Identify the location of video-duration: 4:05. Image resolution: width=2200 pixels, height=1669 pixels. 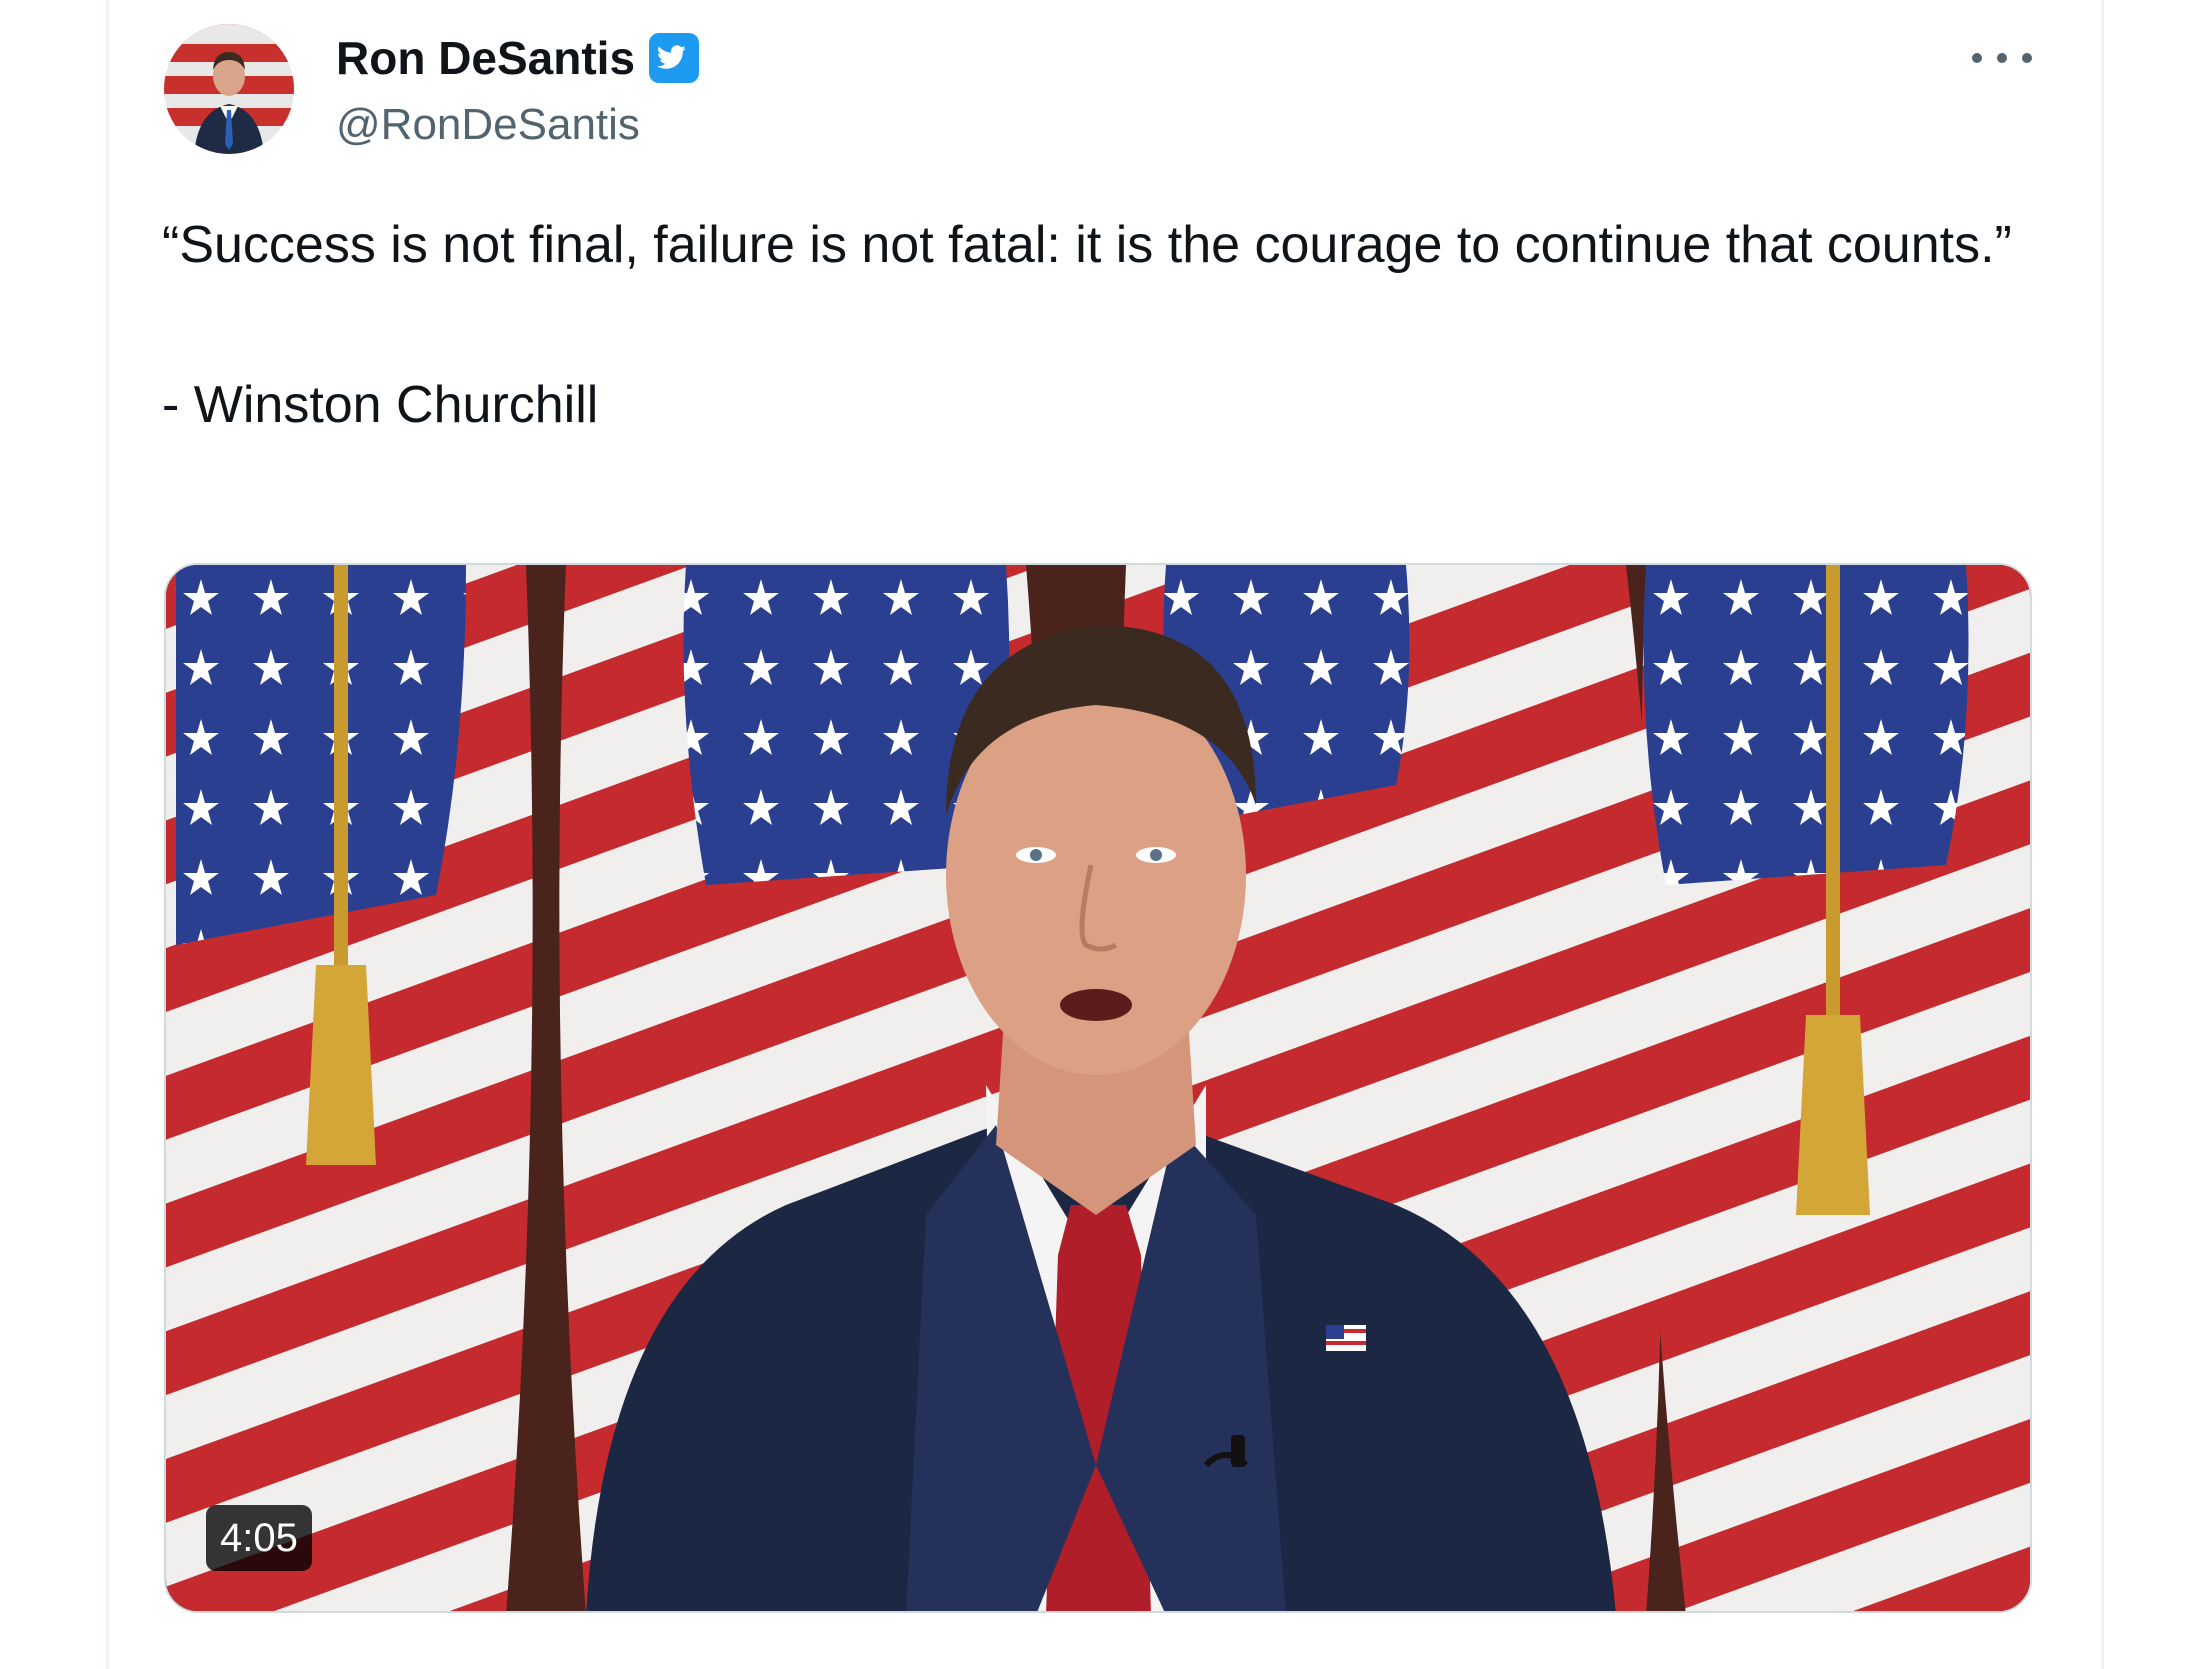
(259, 1538).